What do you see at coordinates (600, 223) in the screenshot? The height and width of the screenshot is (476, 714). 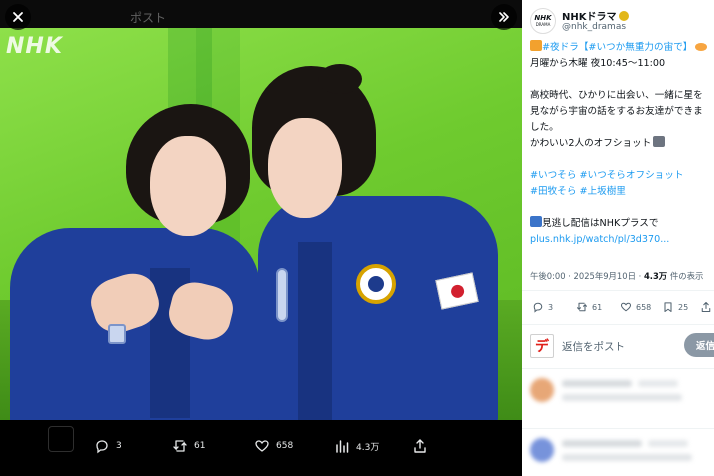 I see `post-watch-text: 見逃し配信はNHKプラスで` at bounding box center [600, 223].